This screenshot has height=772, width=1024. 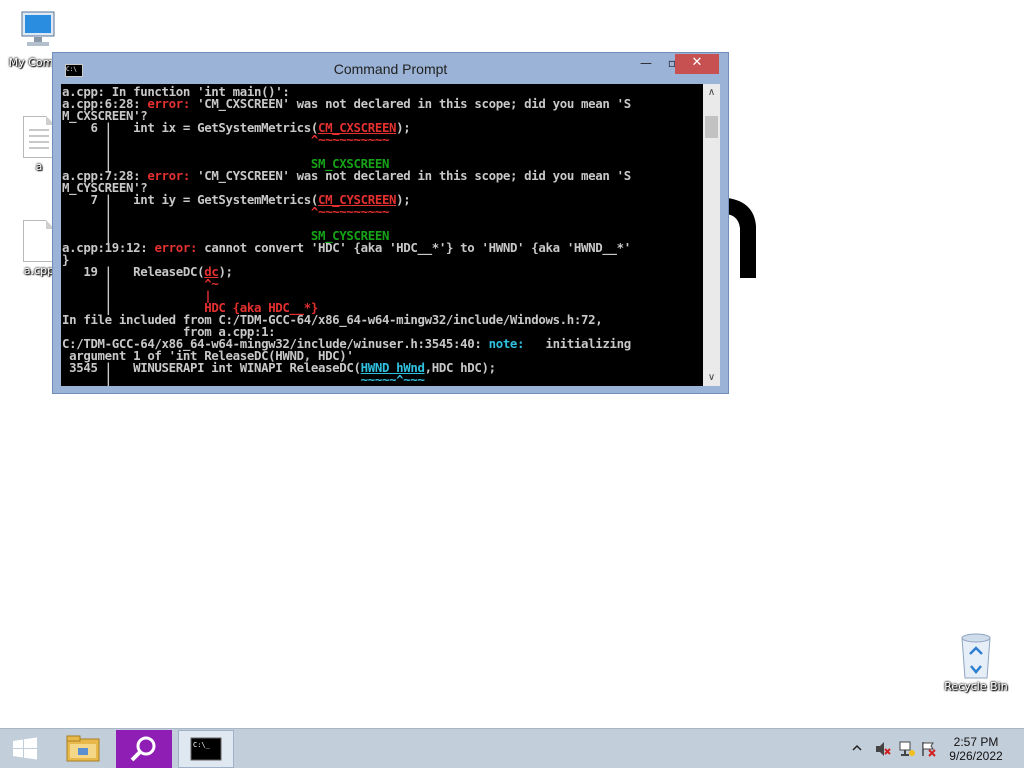 I want to click on svg-text: C:\_, so click(x=202, y=745).